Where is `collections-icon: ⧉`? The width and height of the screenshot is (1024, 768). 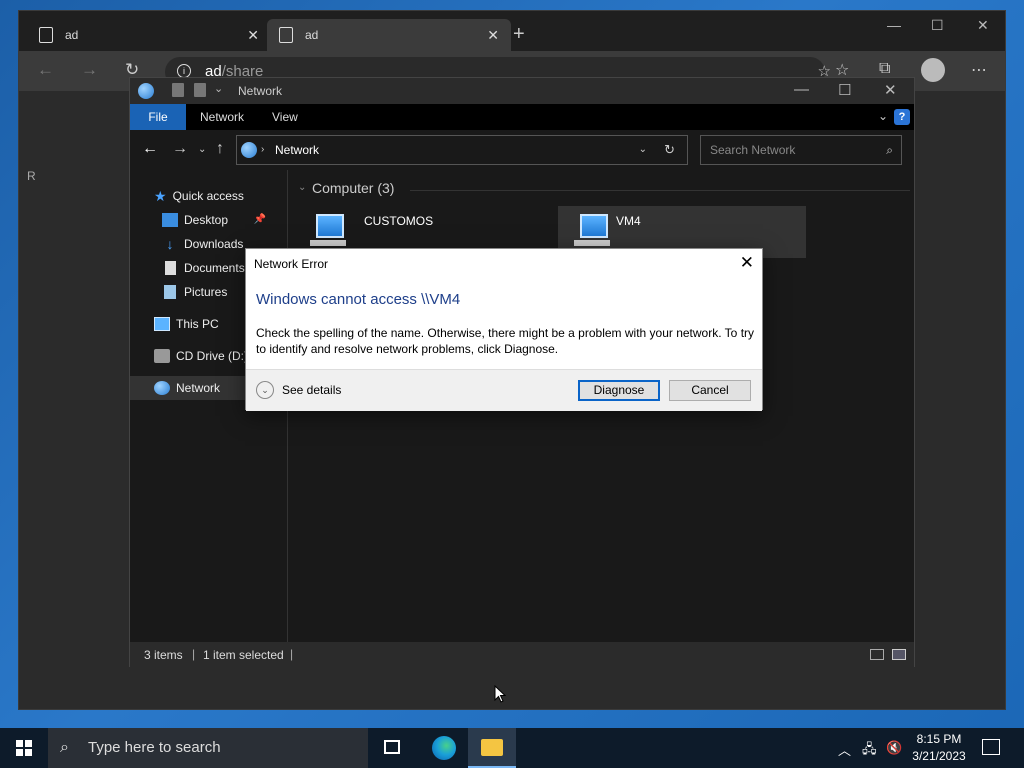
collections-icon: ⧉ is located at coordinates (884, 69).